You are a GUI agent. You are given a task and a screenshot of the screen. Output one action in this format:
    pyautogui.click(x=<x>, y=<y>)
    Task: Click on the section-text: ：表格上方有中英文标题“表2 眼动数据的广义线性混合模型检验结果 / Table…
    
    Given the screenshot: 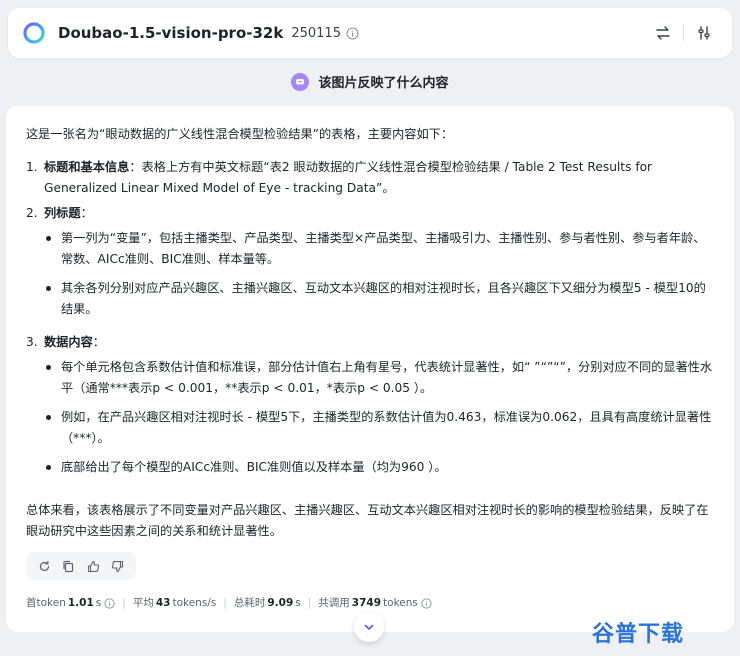 What is the action you would take?
    pyautogui.click(x=348, y=177)
    